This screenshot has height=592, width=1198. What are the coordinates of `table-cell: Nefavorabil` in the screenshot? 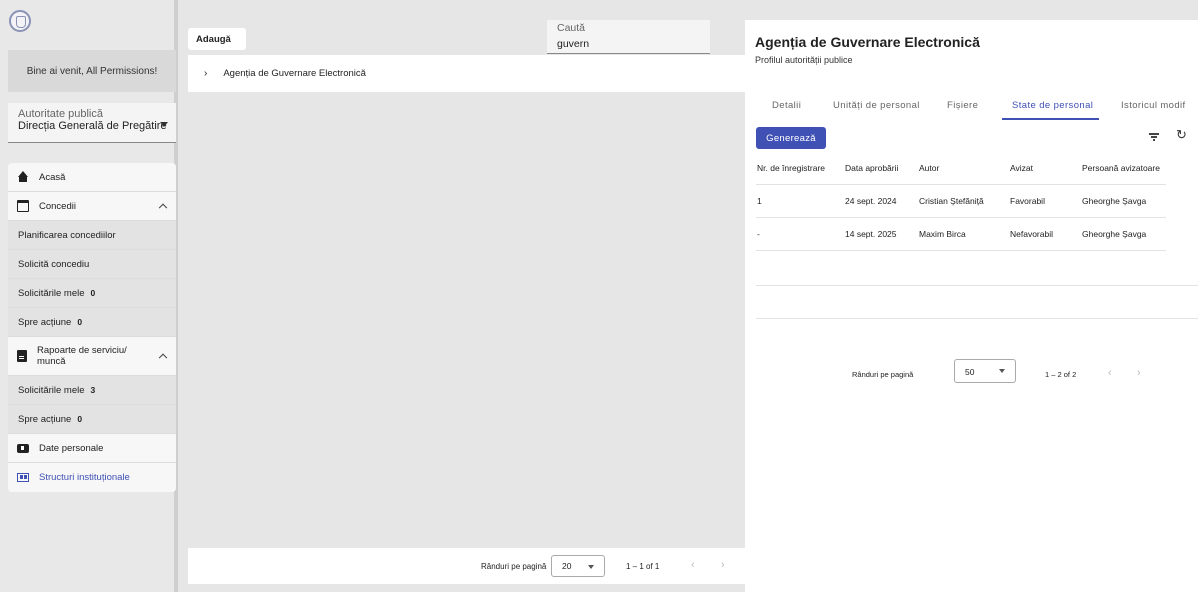 It's located at (1031, 234).